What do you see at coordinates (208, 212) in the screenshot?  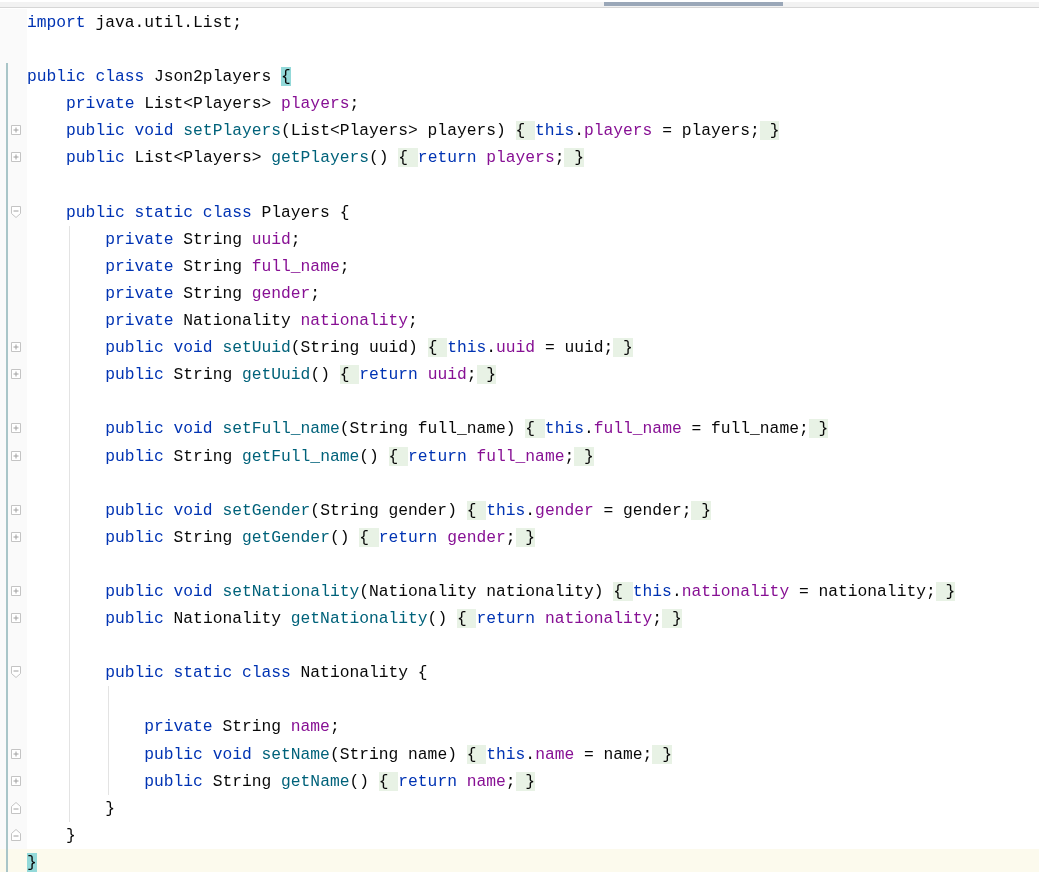 I see `editor-line: public static class Players {` at bounding box center [208, 212].